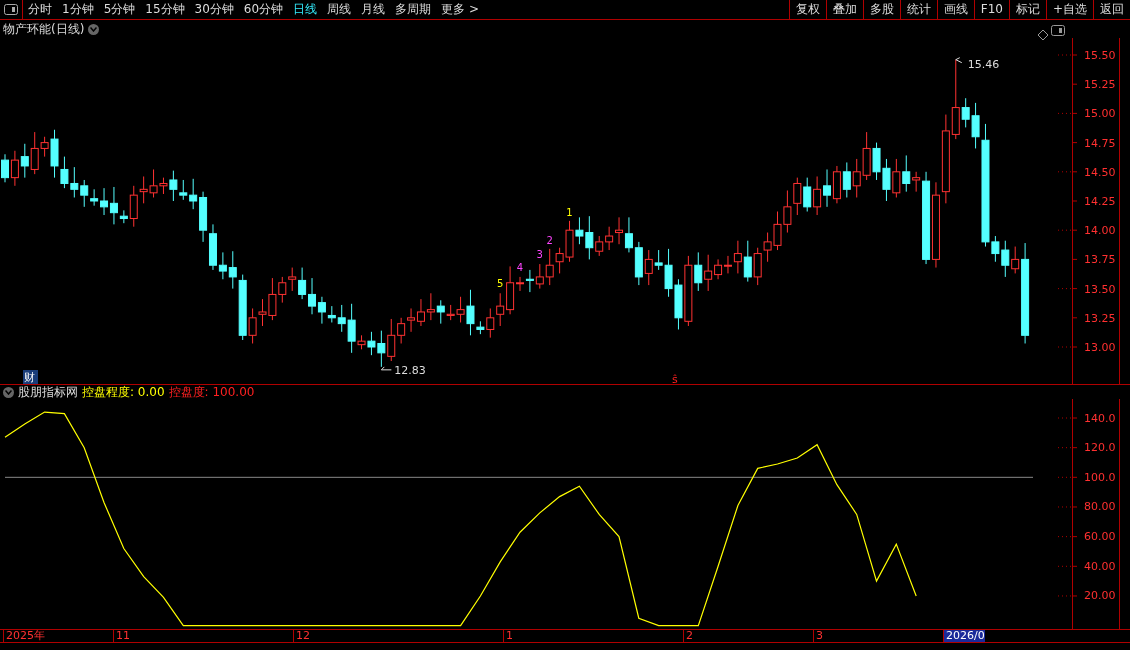 Image resolution: width=1130 pixels, height=650 pixels. What do you see at coordinates (1100, 143) in the screenshot?
I see `price-axis-label: 14.75` at bounding box center [1100, 143].